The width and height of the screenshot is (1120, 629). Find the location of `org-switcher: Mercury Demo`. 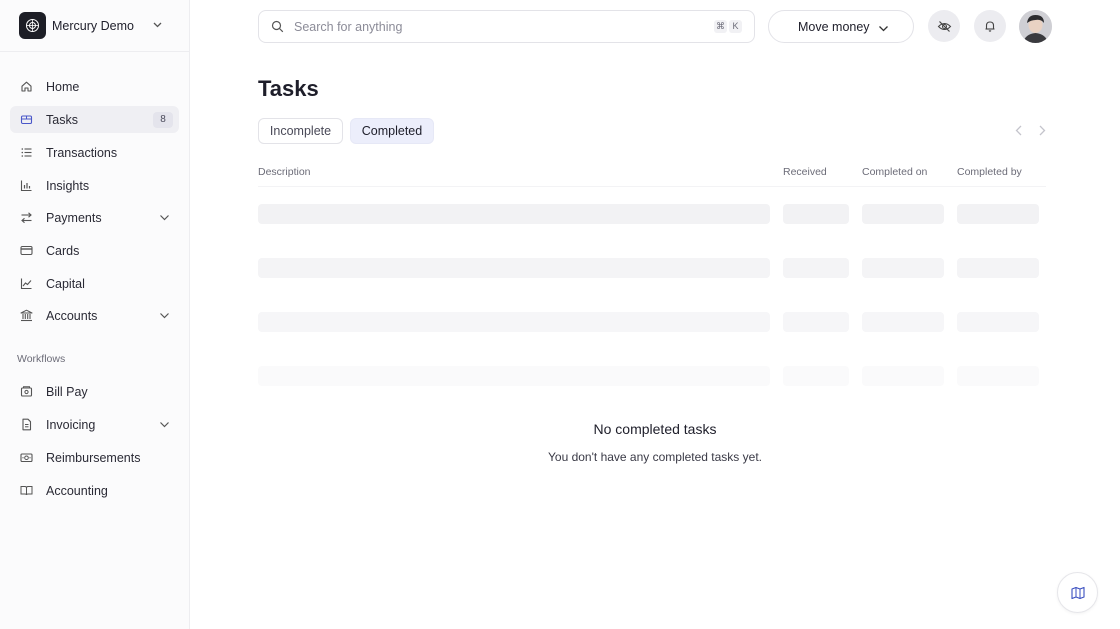

org-switcher: Mercury Demo is located at coordinates (94, 26).